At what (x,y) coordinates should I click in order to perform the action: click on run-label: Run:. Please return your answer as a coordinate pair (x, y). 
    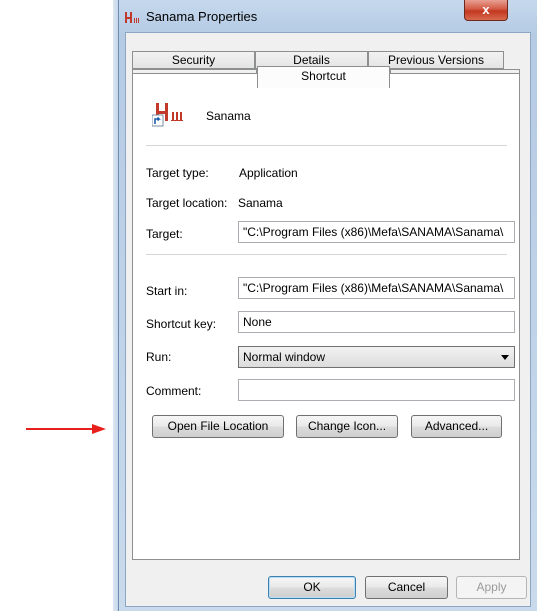
    Looking at the image, I should click on (159, 357).